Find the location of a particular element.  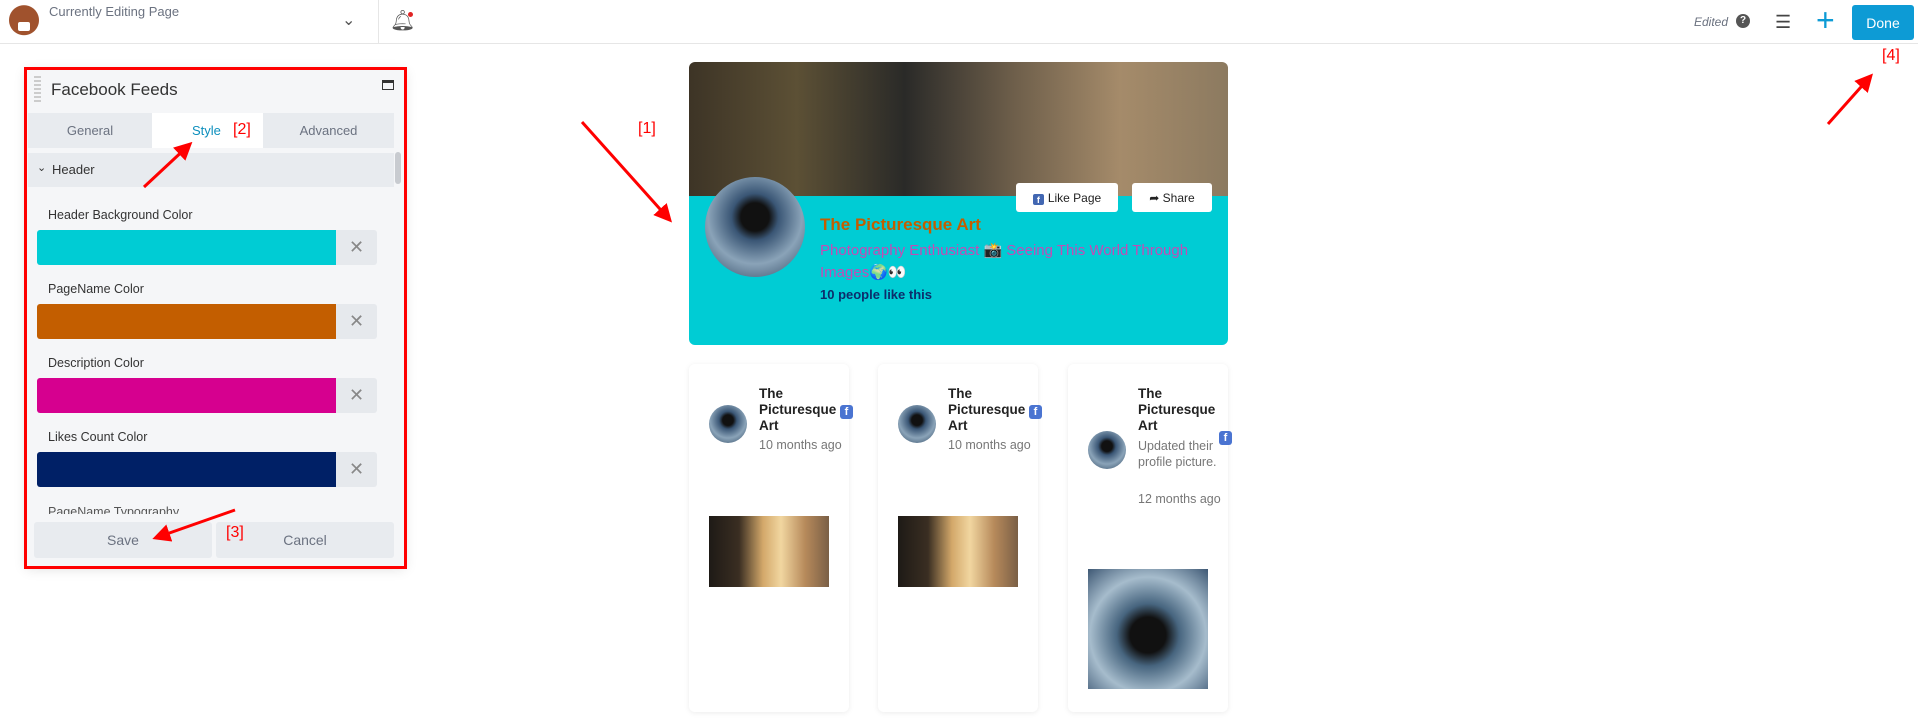

drag-handle is located at coordinates (37, 90).